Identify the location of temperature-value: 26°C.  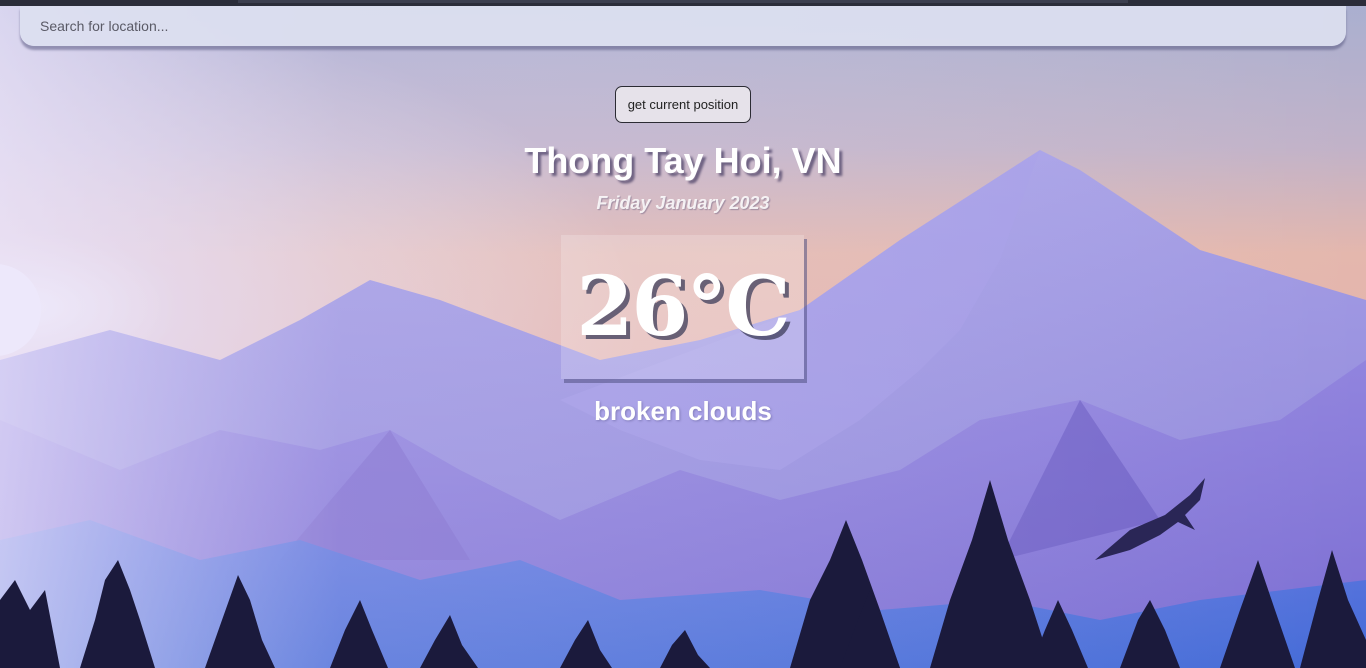
(683, 307).